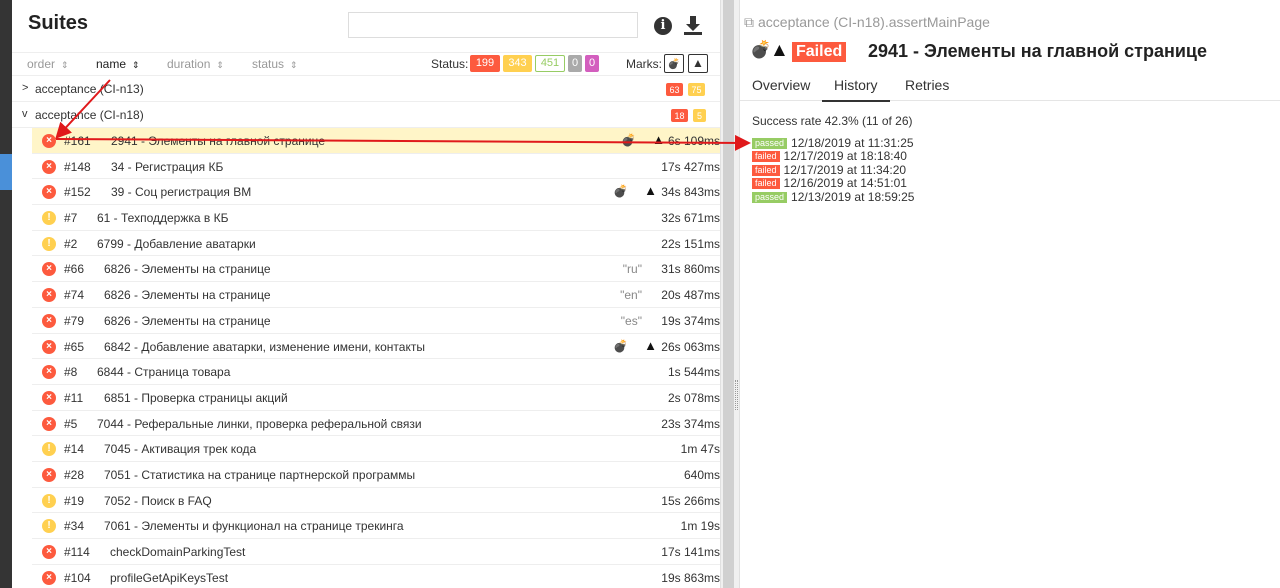 This screenshot has height=588, width=1280. Describe the element at coordinates (674, 89) in the screenshot. I see `group-failed-count: 63` at that location.